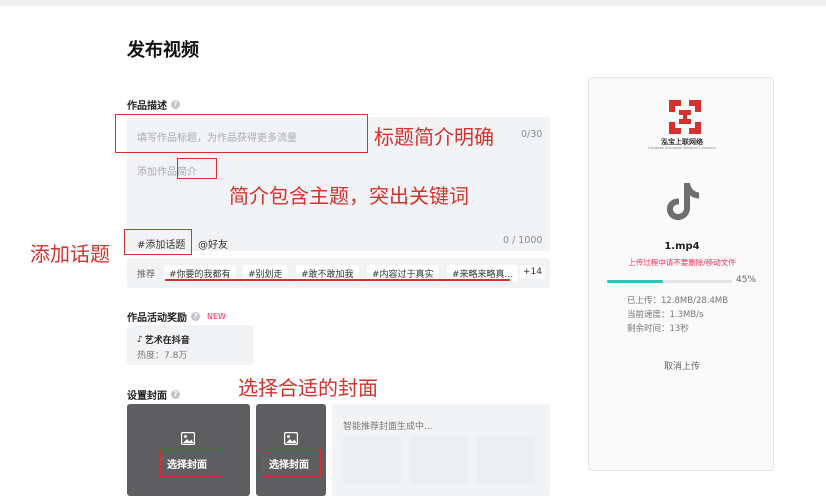 The height and width of the screenshot is (500, 826). What do you see at coordinates (635, 281) in the screenshot?
I see `upload-progress-fill` at bounding box center [635, 281].